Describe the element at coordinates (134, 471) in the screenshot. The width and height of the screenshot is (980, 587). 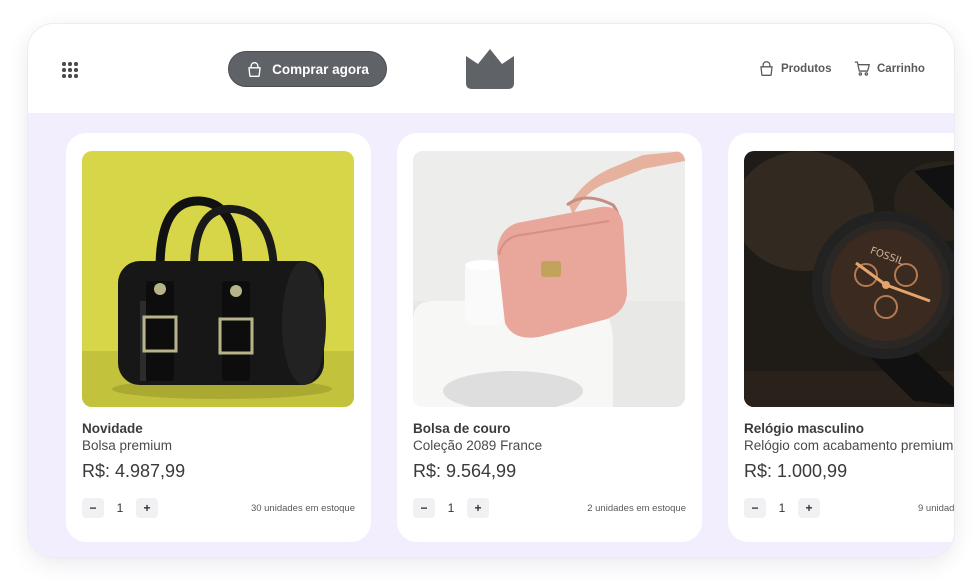
I see `product-price: R$: 4.987,99` at that location.